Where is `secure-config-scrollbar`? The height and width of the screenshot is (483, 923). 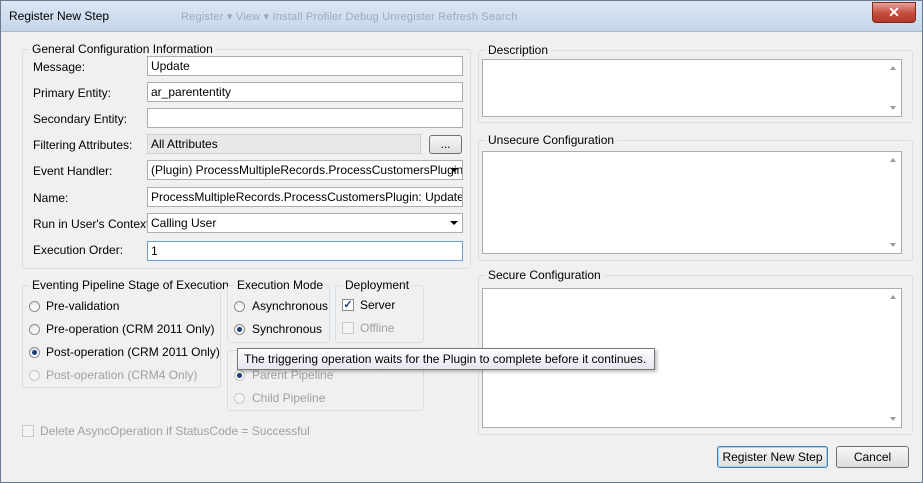
secure-config-scrollbar is located at coordinates (893, 358).